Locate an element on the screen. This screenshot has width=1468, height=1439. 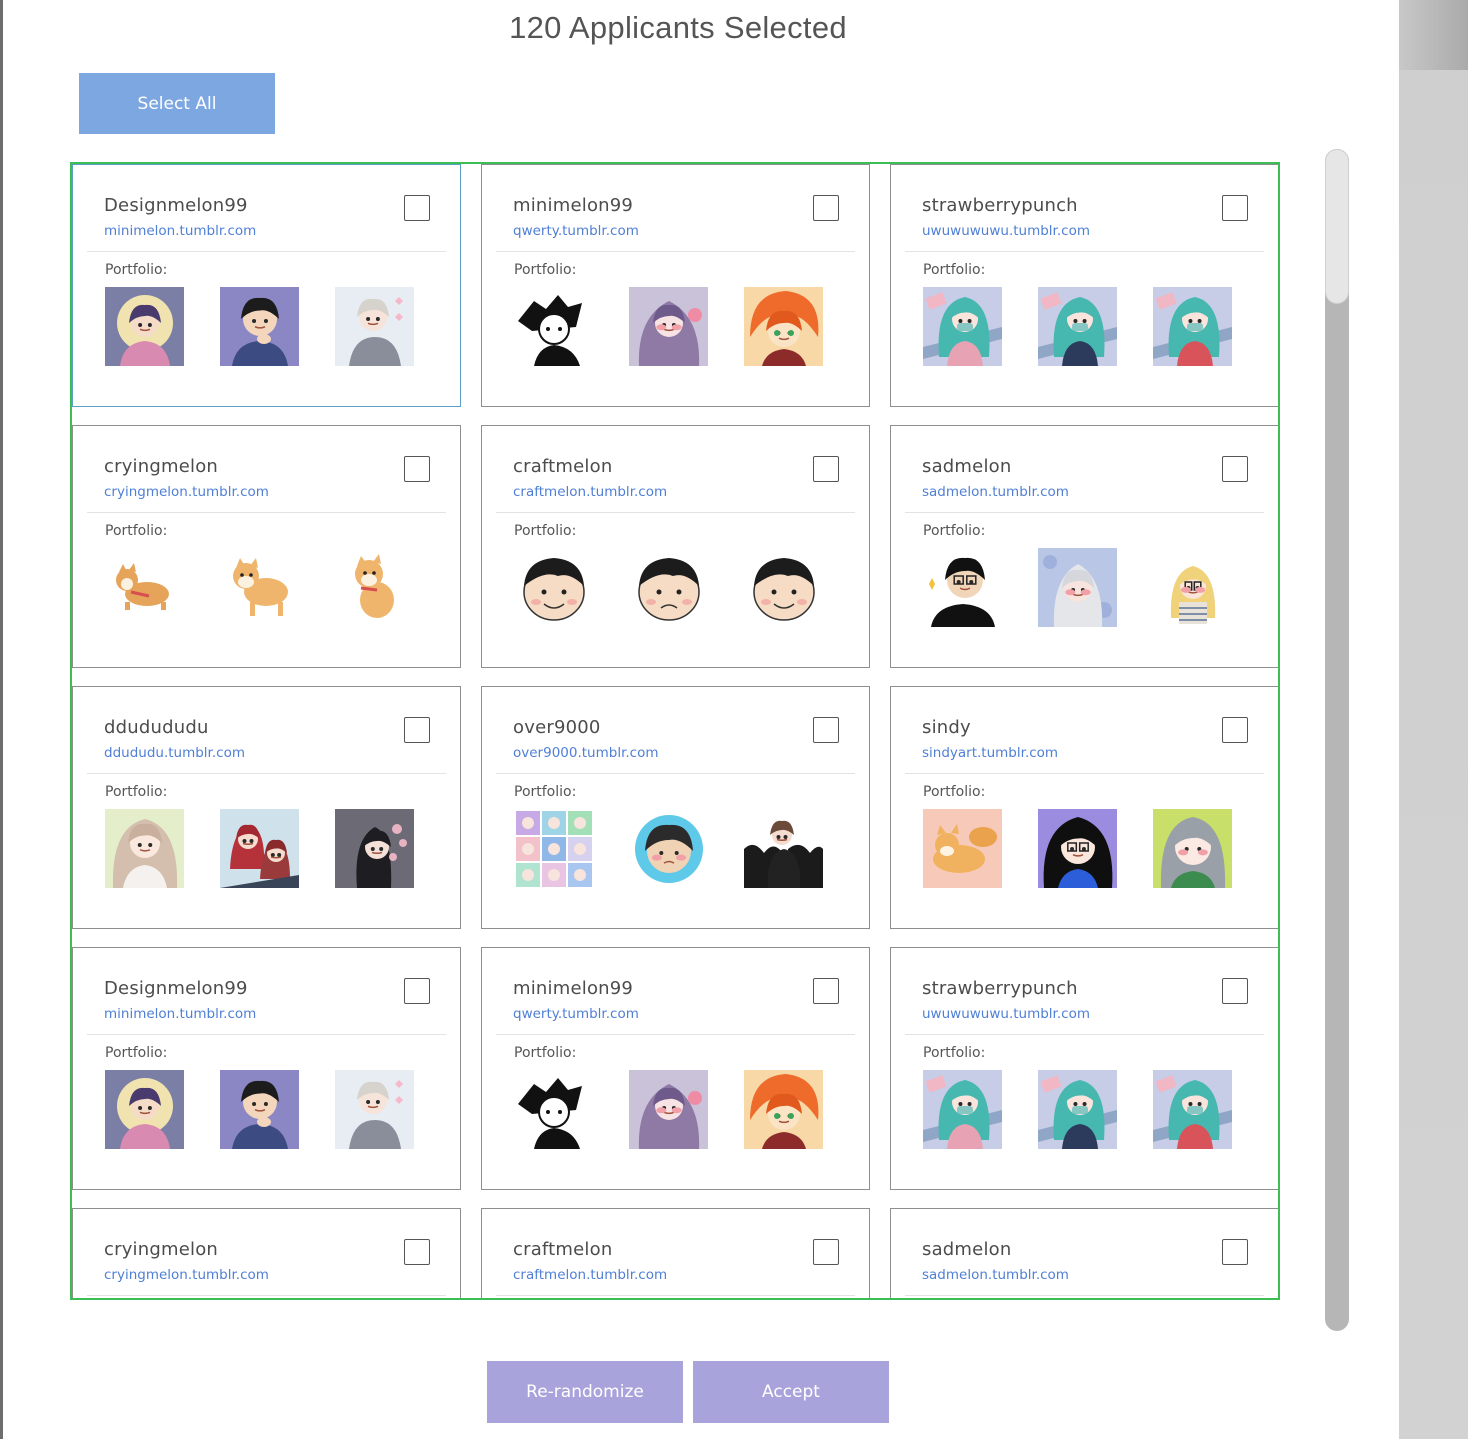
applicant-url-link: over9000.tumblr.com is located at coordinates (586, 753).